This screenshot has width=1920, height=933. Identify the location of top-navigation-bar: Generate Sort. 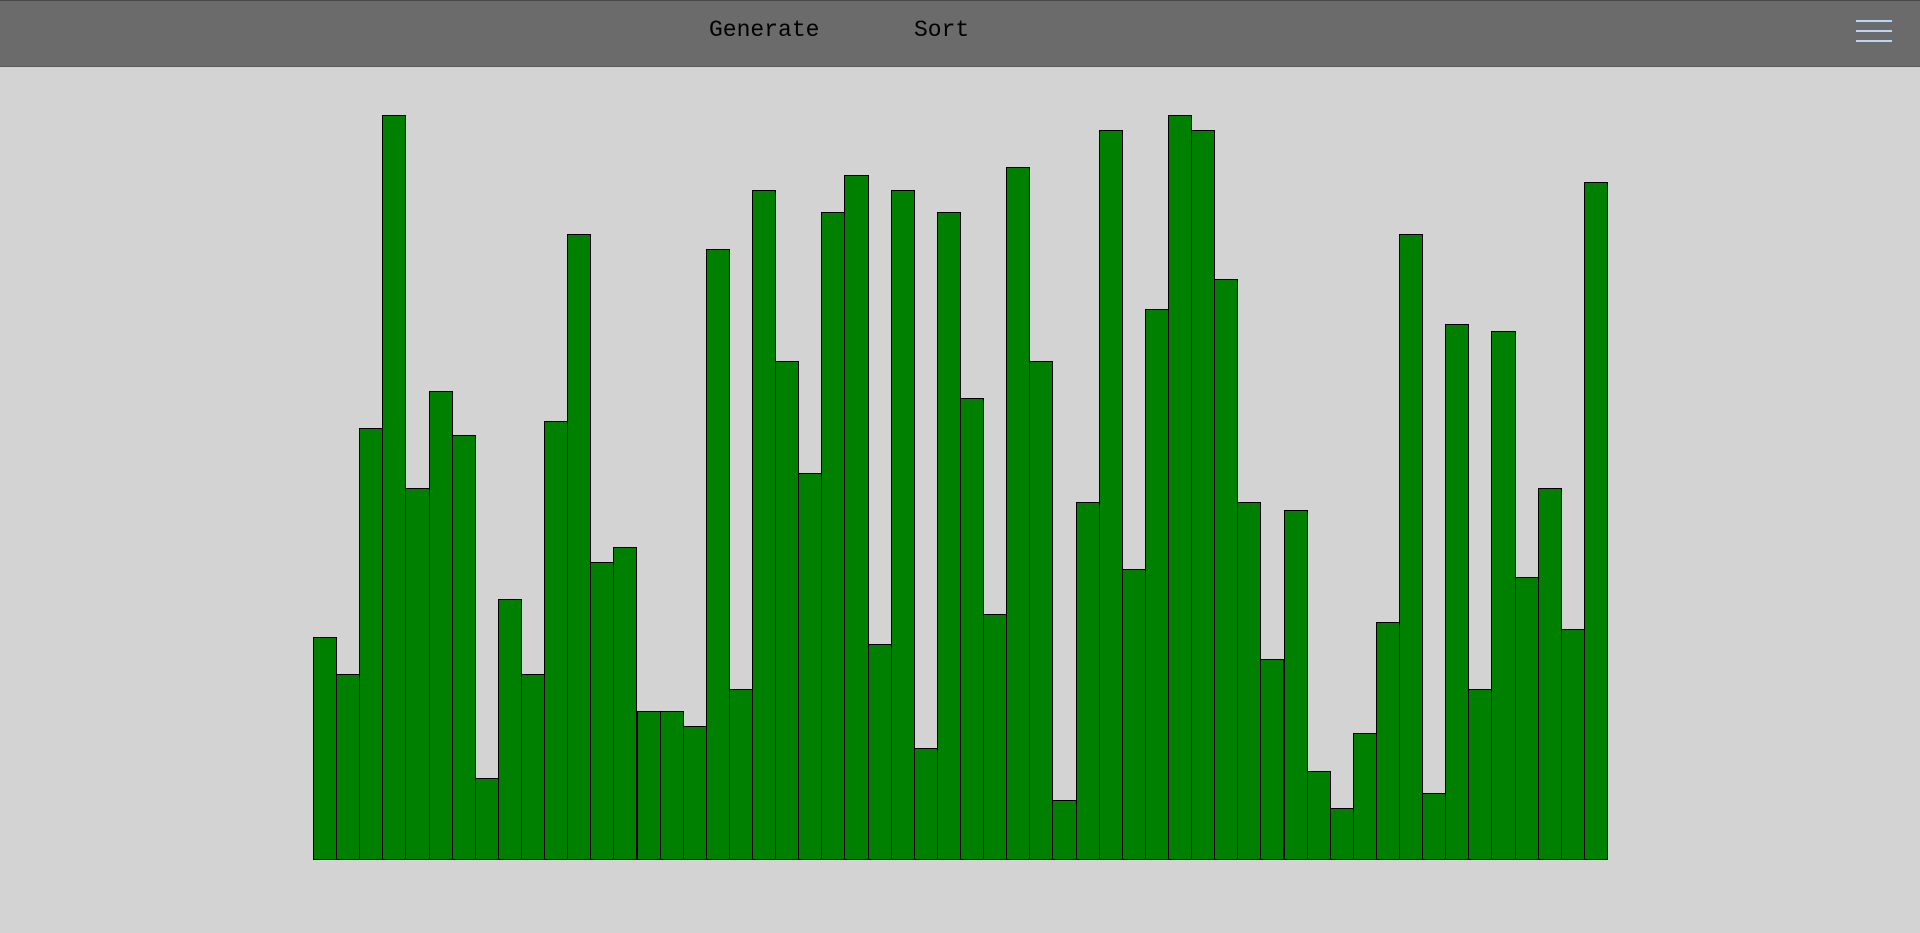
(960, 33).